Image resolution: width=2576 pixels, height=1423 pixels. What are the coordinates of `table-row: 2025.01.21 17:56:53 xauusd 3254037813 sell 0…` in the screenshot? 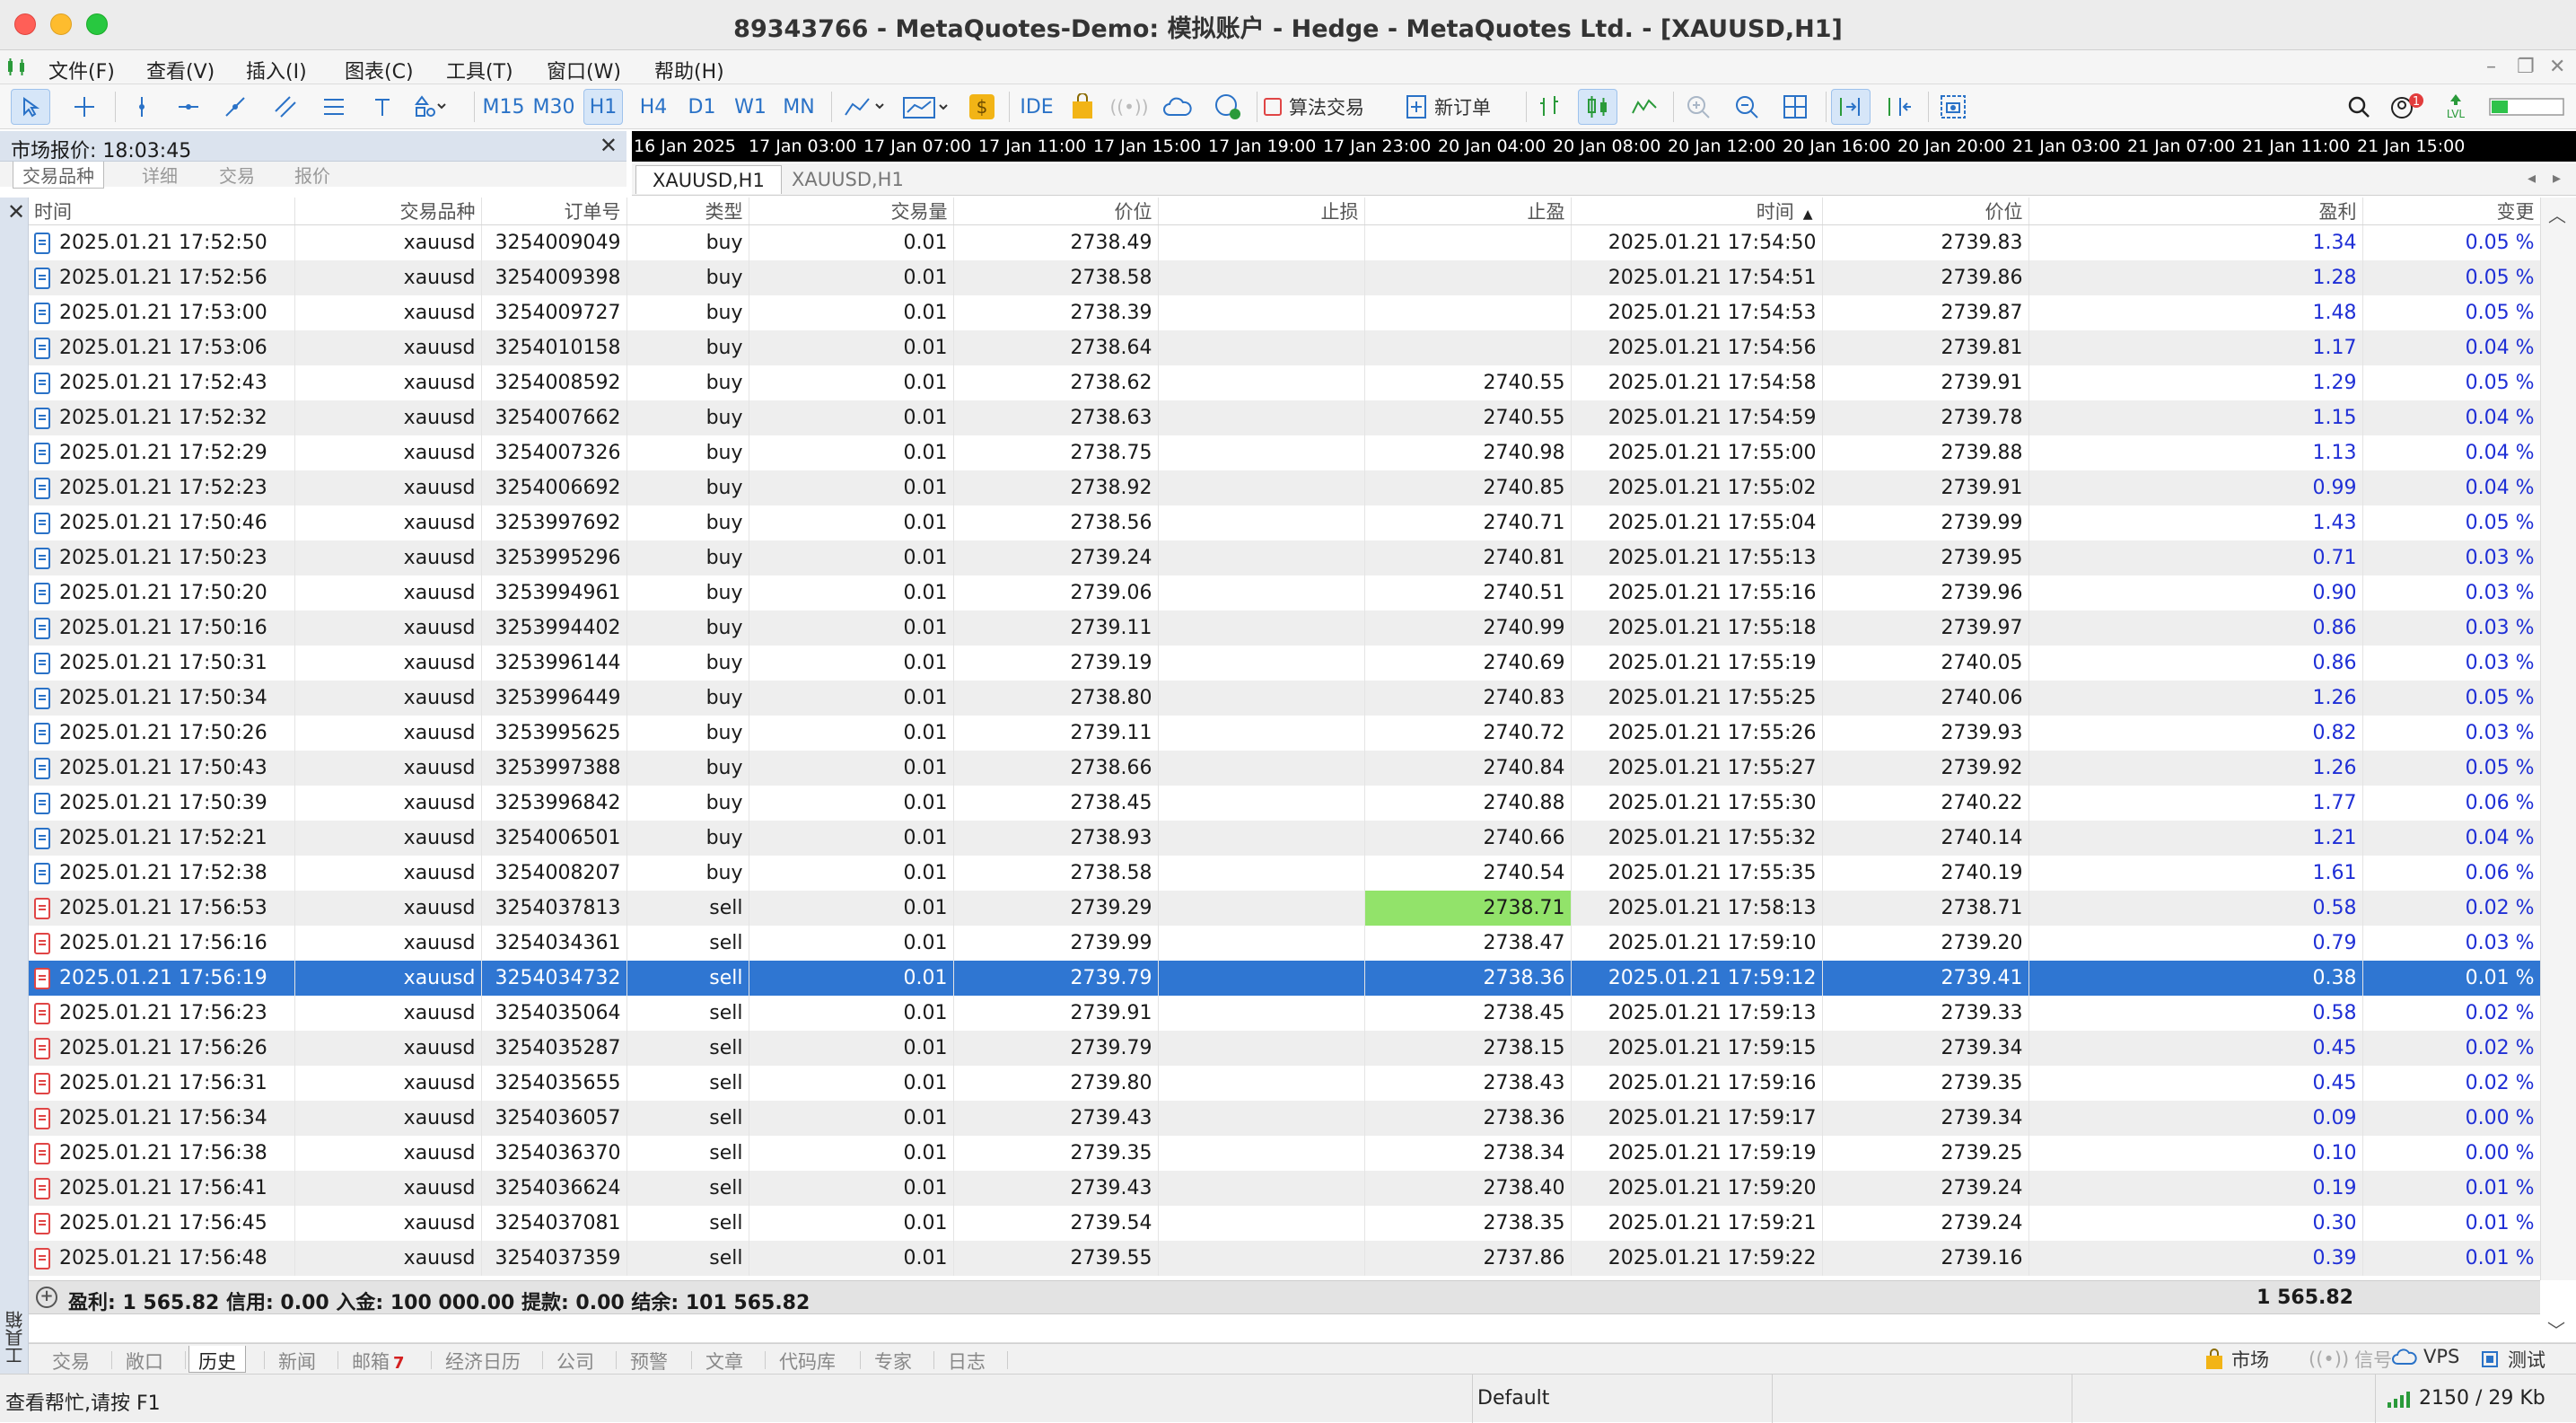 It's located at (1284, 908).